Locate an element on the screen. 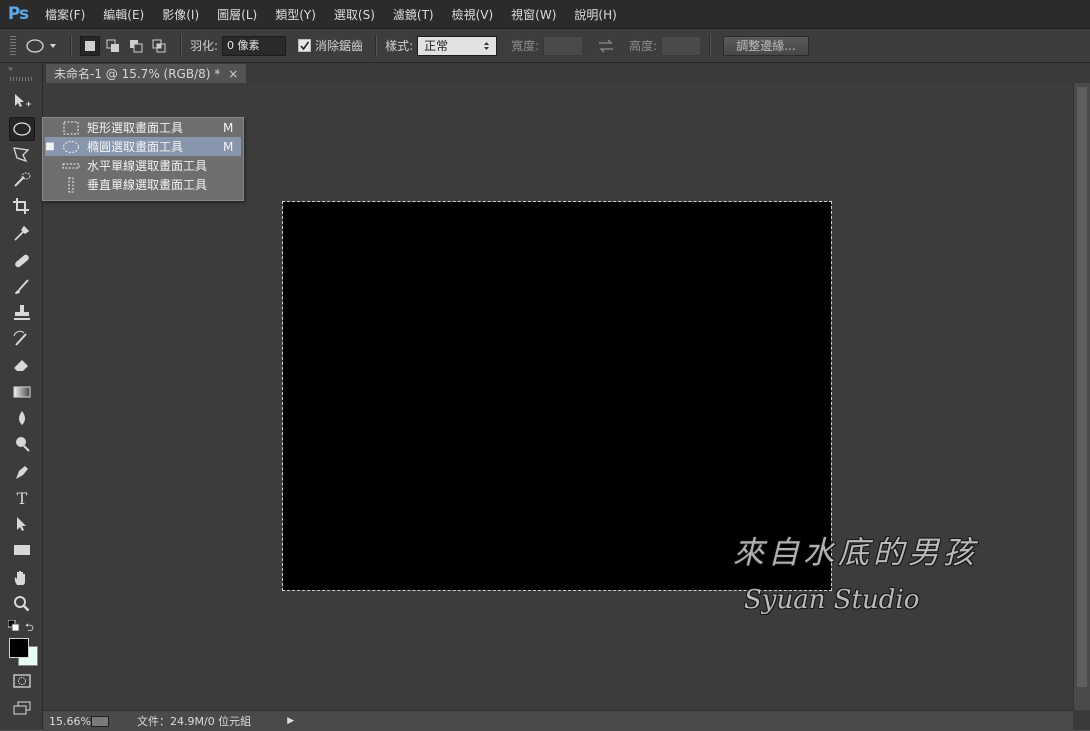  antialias-checkbox is located at coordinates (305, 45).